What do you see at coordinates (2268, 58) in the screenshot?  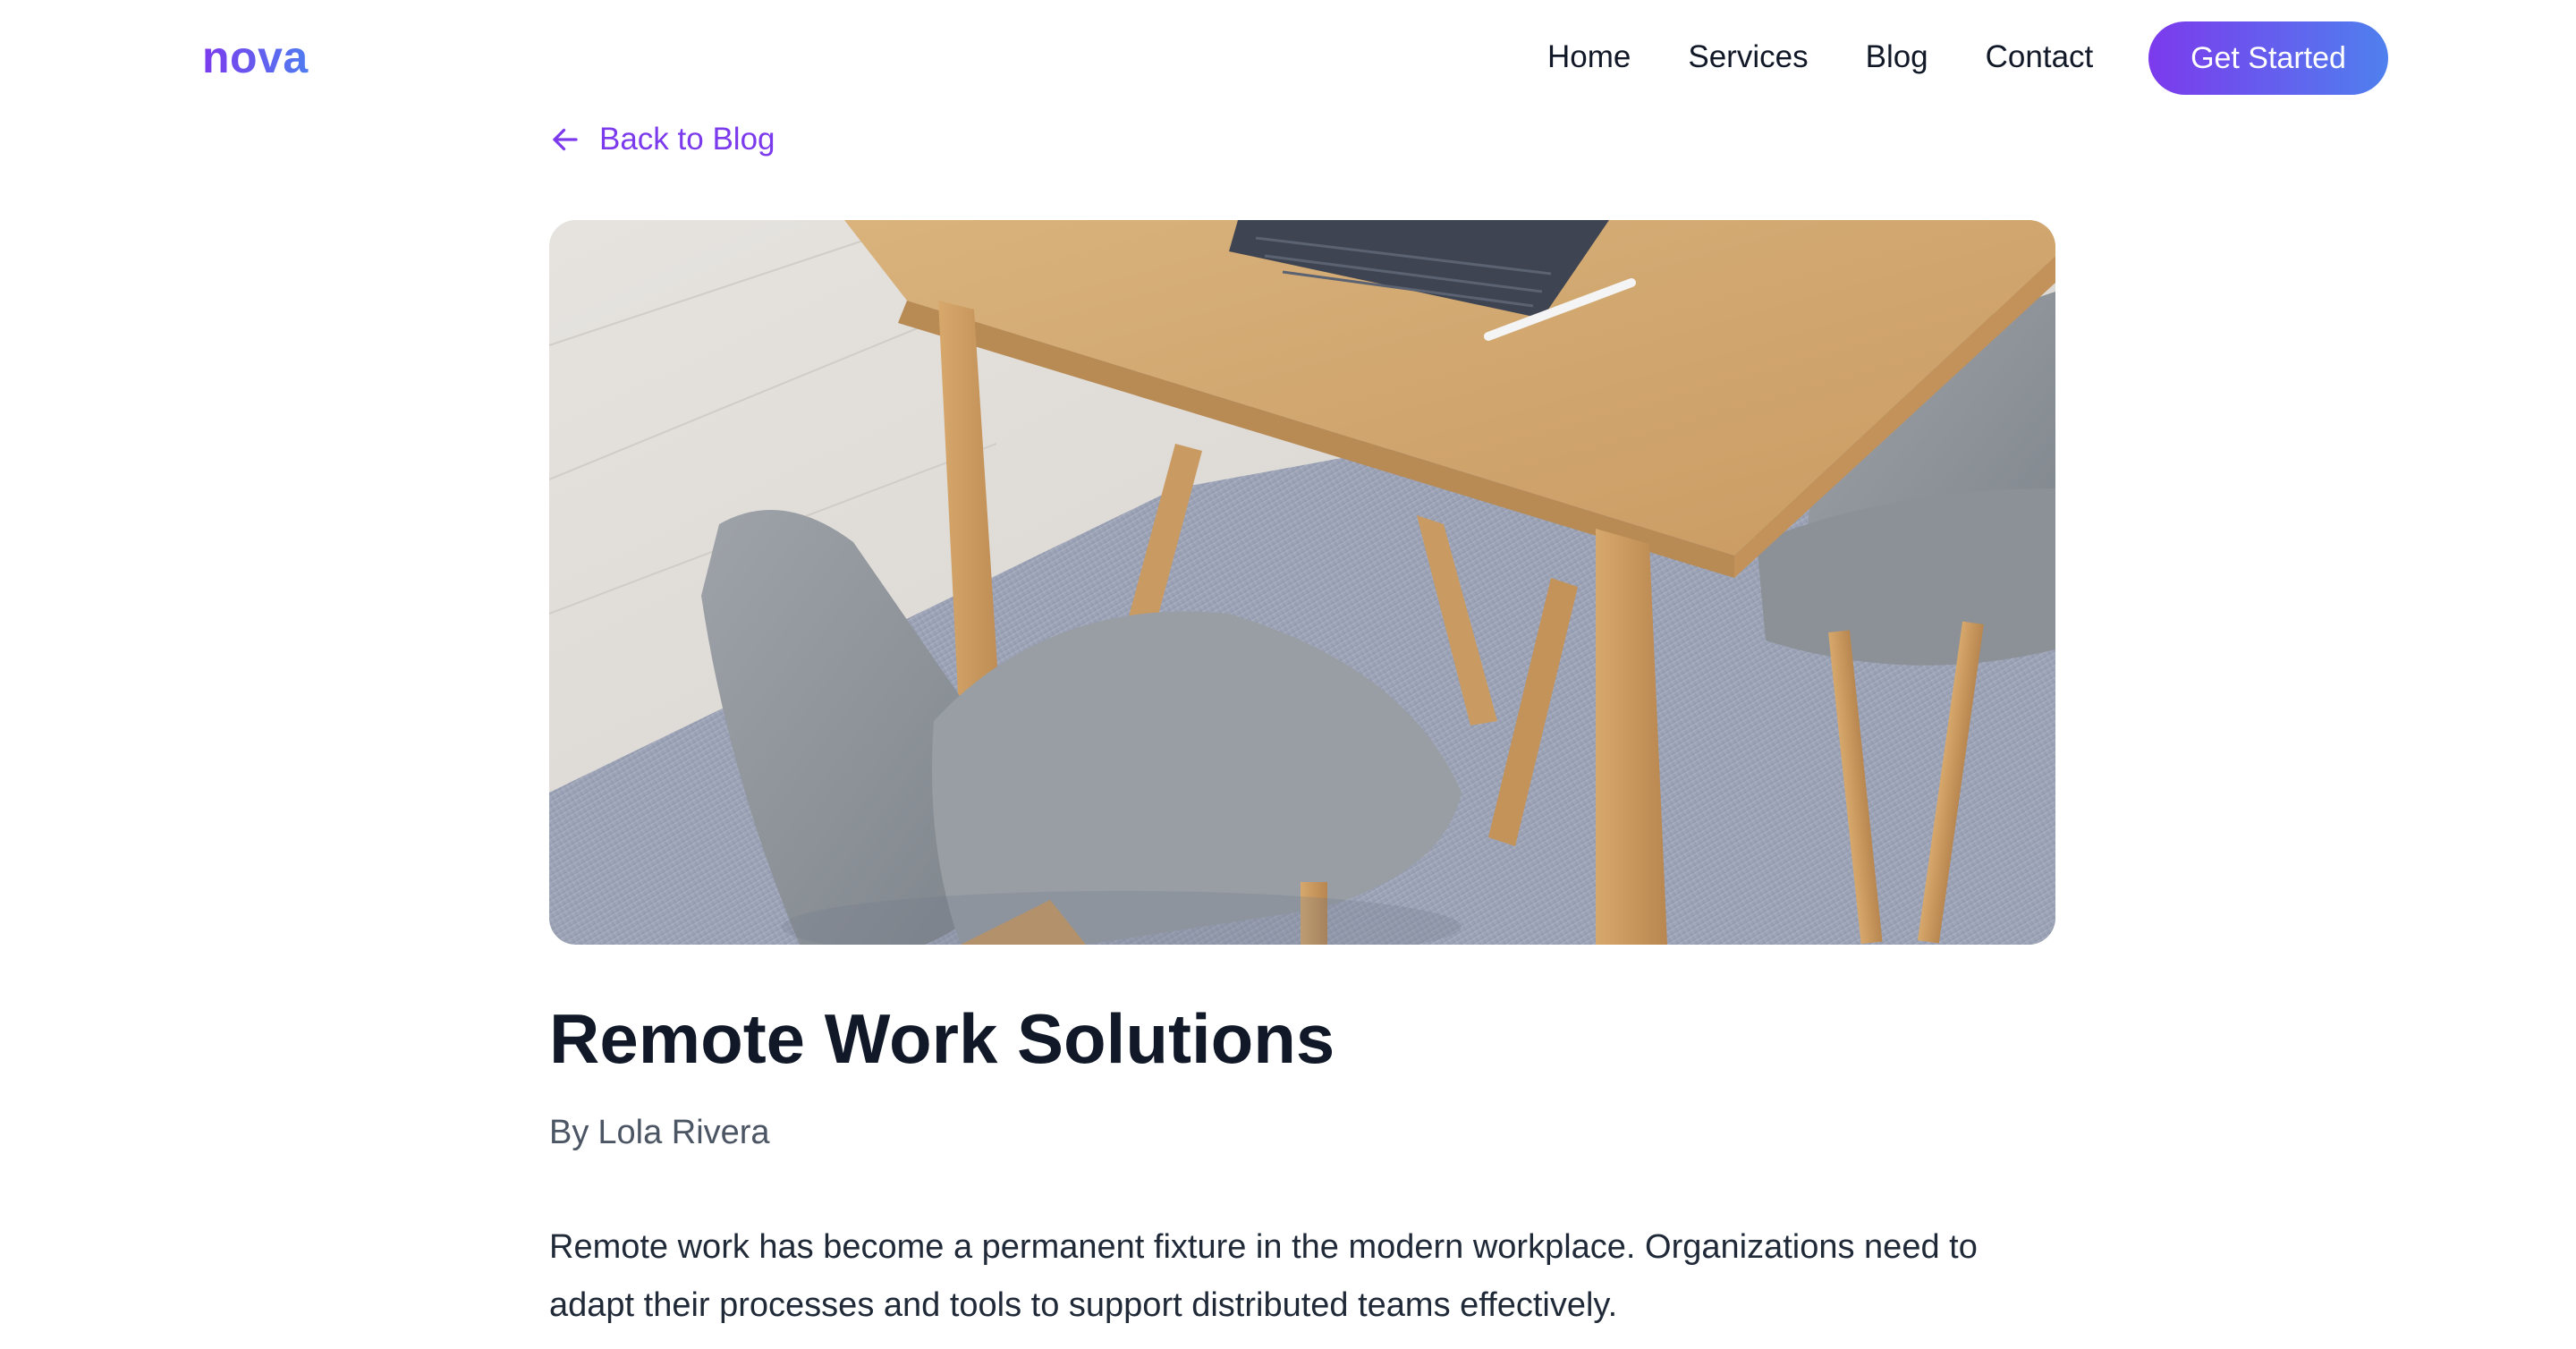 I see `get-started-button: Get Started` at bounding box center [2268, 58].